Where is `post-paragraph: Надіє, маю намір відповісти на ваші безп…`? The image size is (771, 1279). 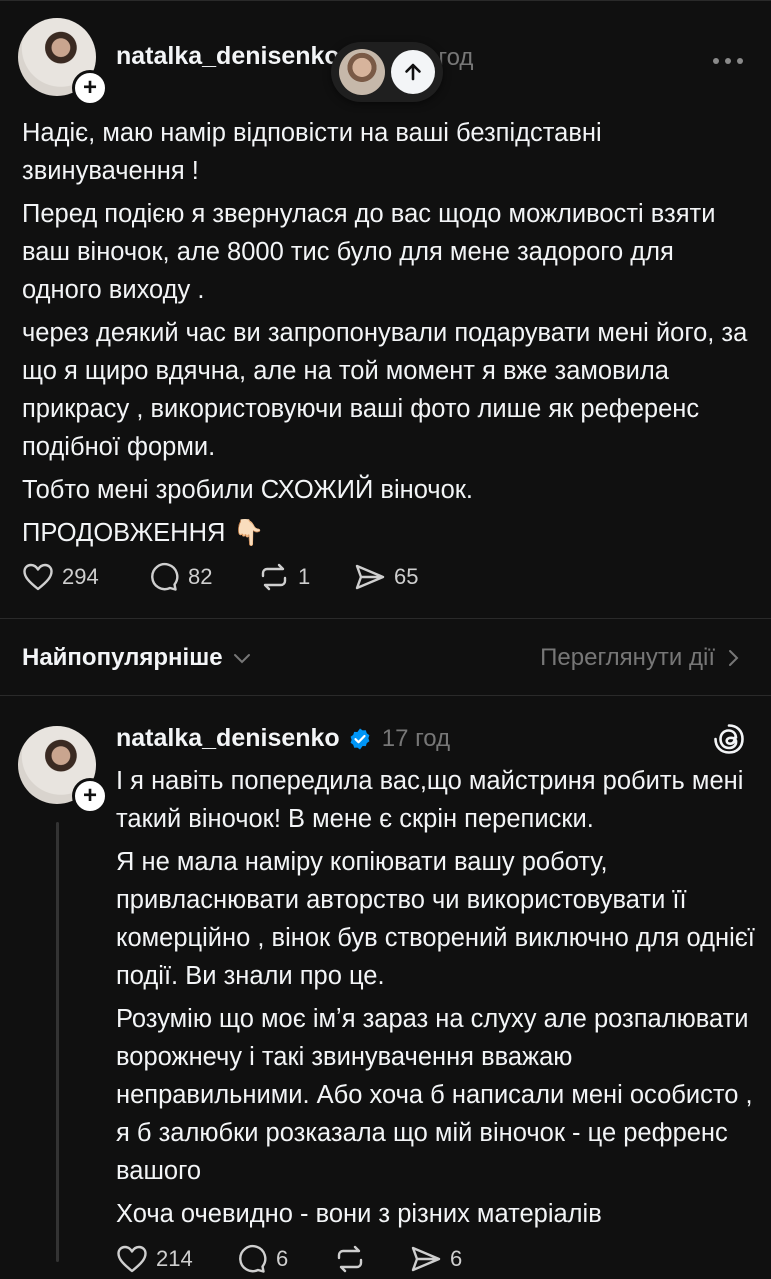 post-paragraph: Надіє, маю намір відповісти на ваші безп… is located at coordinates (312, 152).